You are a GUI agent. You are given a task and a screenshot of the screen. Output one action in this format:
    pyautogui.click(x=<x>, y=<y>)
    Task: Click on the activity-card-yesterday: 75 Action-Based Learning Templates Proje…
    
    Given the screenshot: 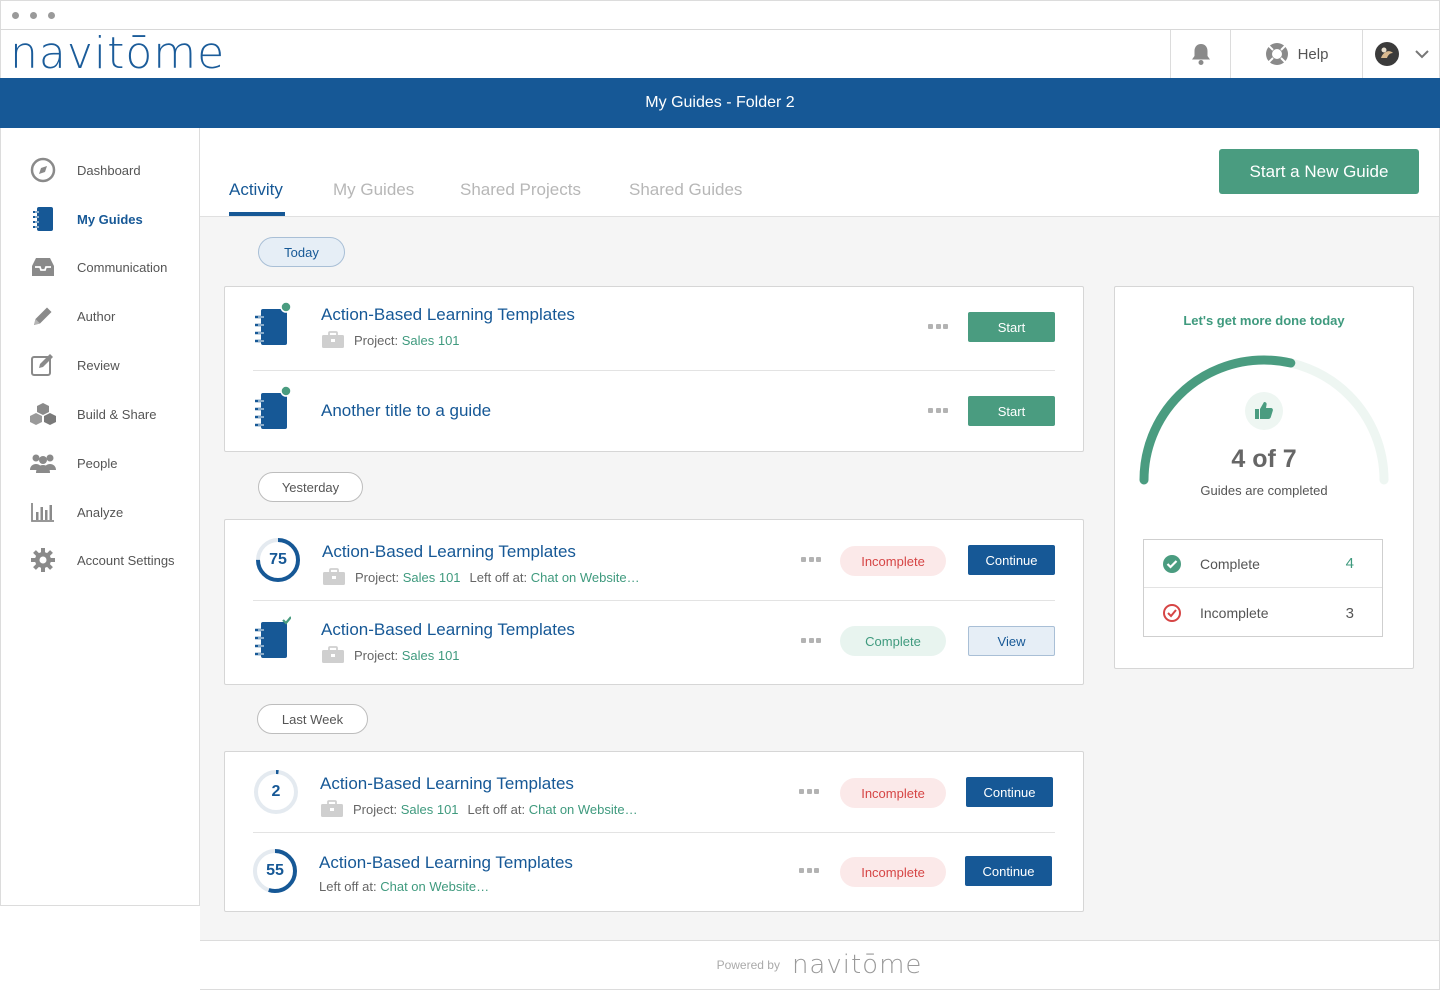 What is the action you would take?
    pyautogui.click(x=654, y=602)
    